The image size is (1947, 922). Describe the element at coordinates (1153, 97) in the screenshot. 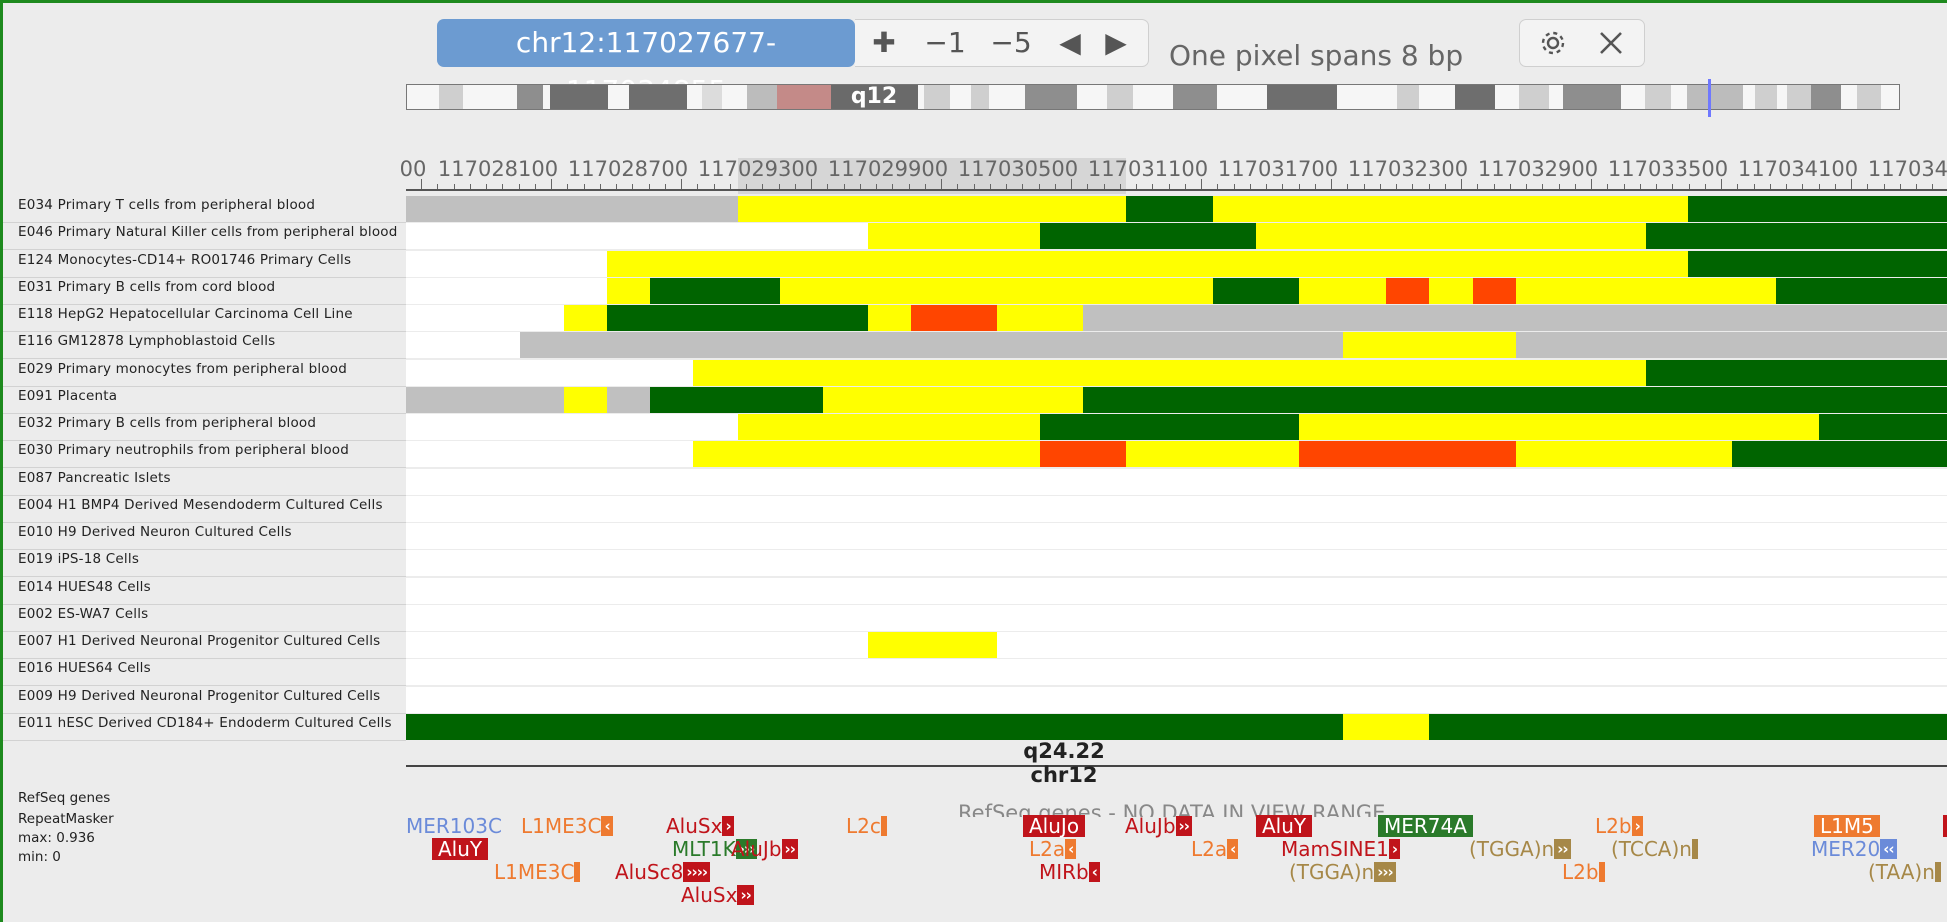

I see `chromosome-ideogram` at that location.